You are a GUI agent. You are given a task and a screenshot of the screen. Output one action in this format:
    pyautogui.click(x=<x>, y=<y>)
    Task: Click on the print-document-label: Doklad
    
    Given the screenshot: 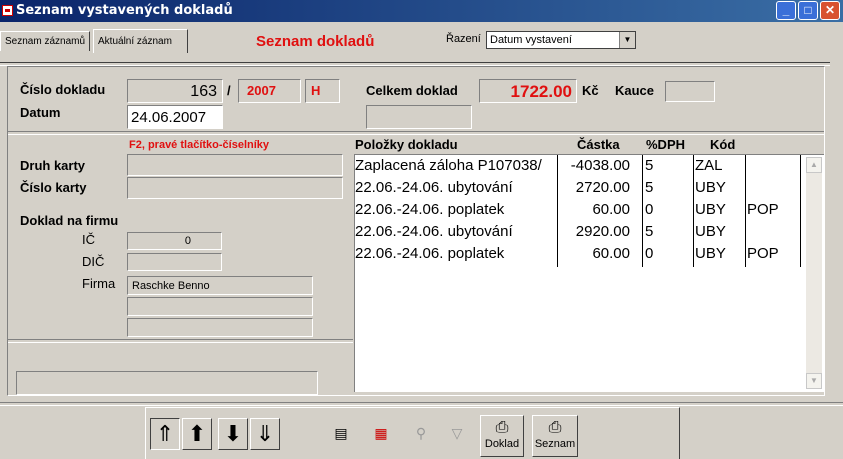 What is the action you would take?
    pyautogui.click(x=502, y=444)
    